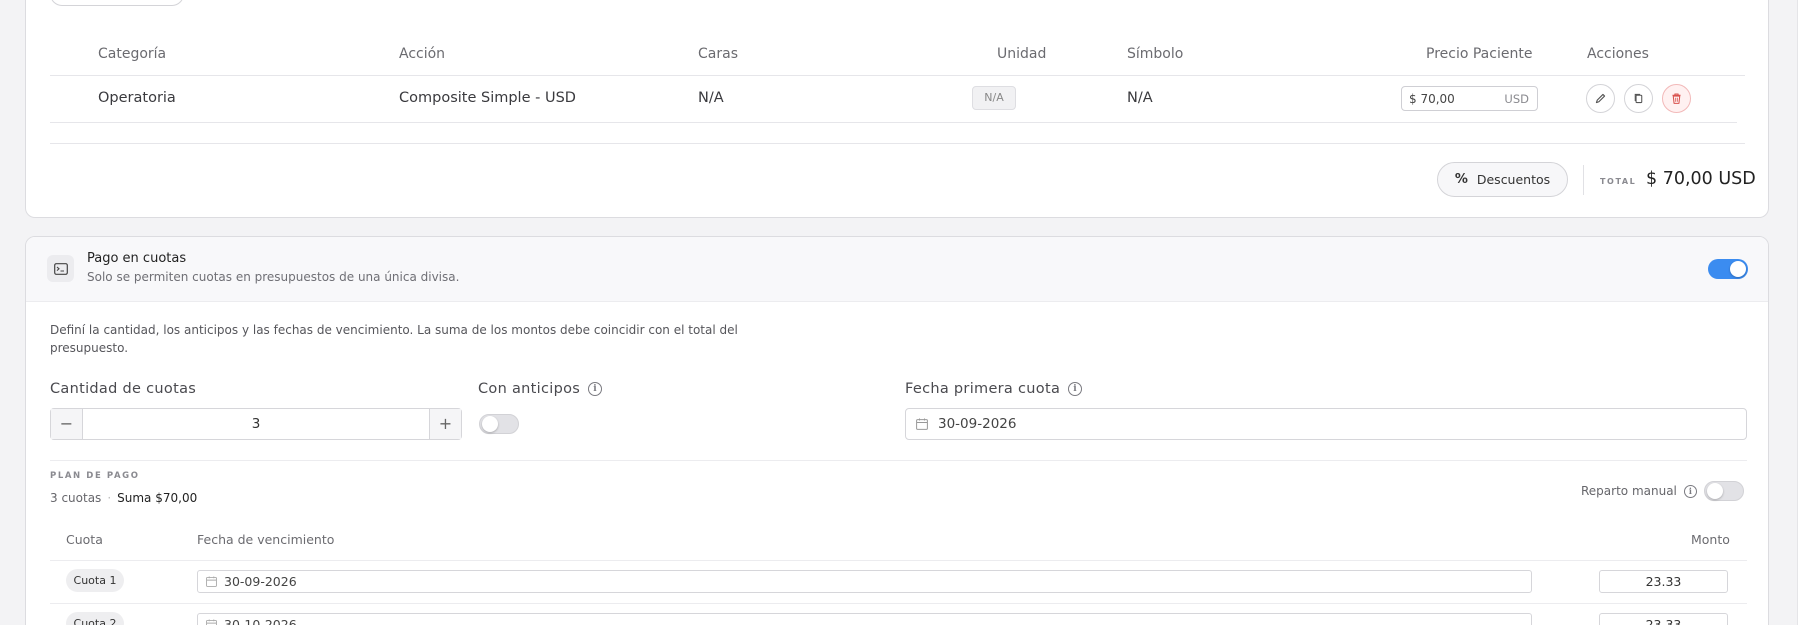 The height and width of the screenshot is (625, 1820). I want to click on header-cuota: Cuota, so click(84, 539).